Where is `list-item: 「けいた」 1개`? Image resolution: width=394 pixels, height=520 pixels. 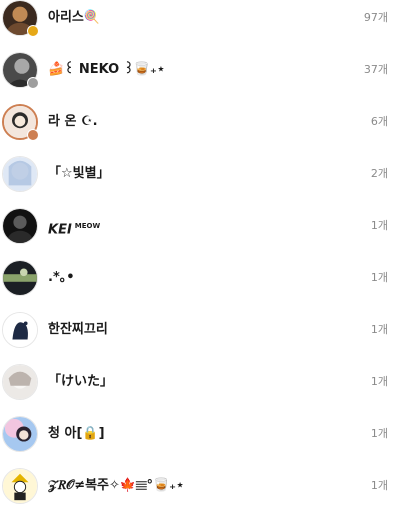 list-item: 「けいた」 1개 is located at coordinates (197, 390).